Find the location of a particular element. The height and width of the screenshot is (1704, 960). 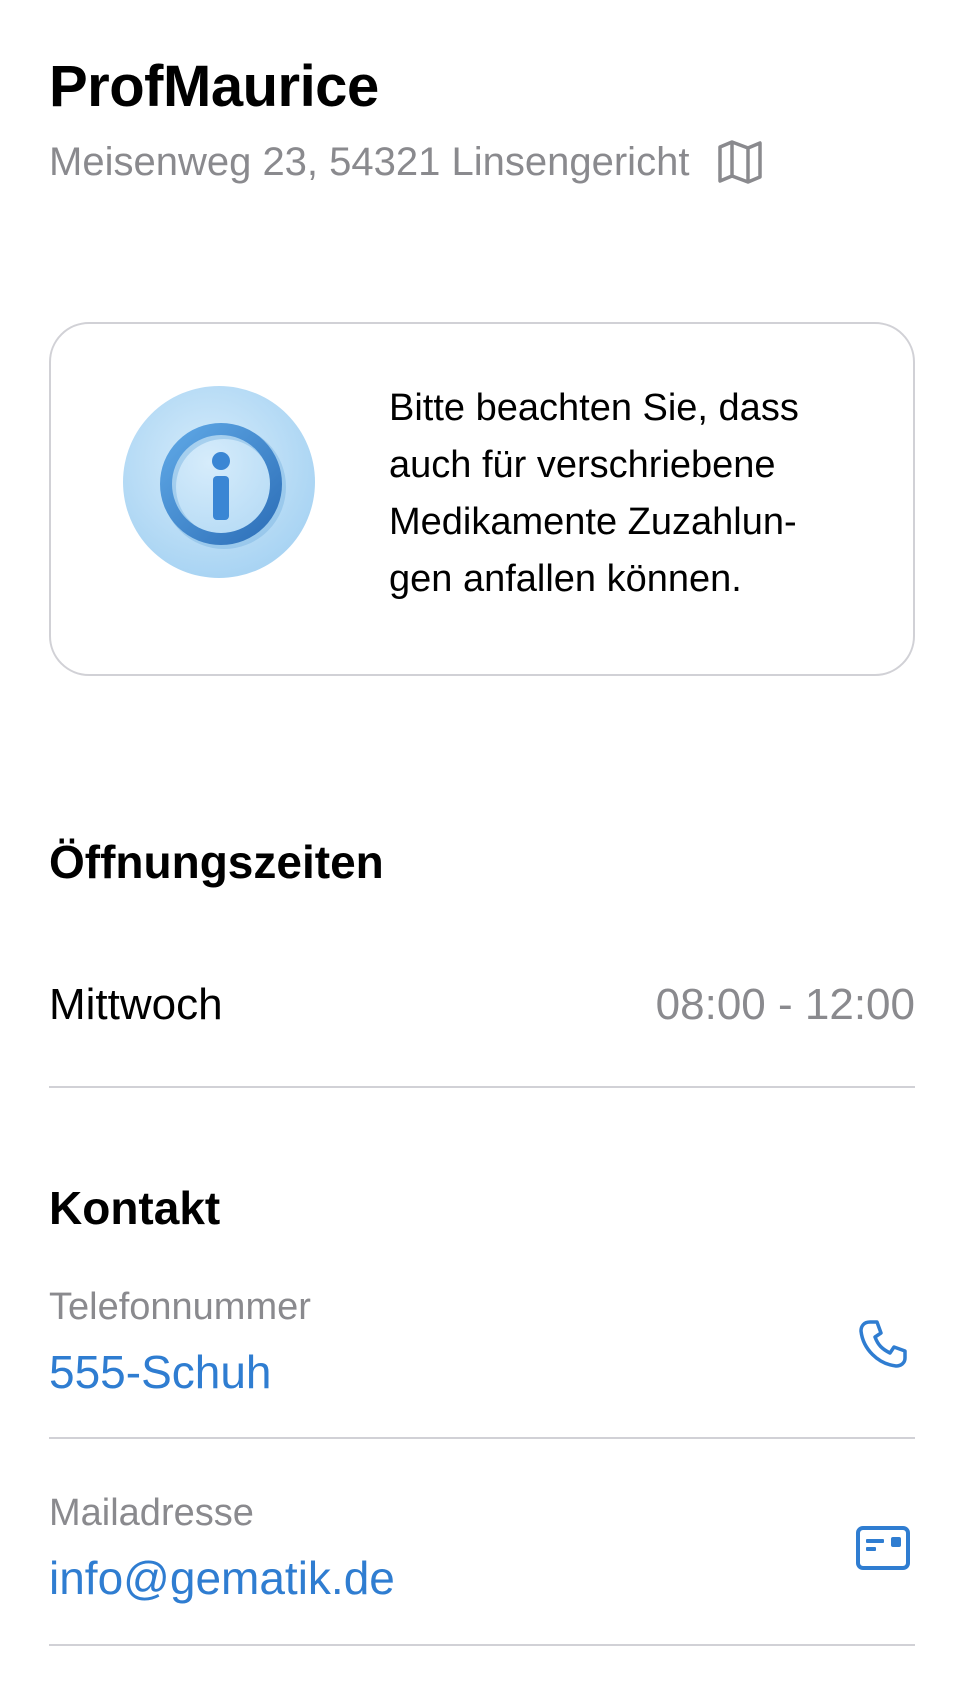

mail-address-link: info@gematik.de is located at coordinates (222, 1578).